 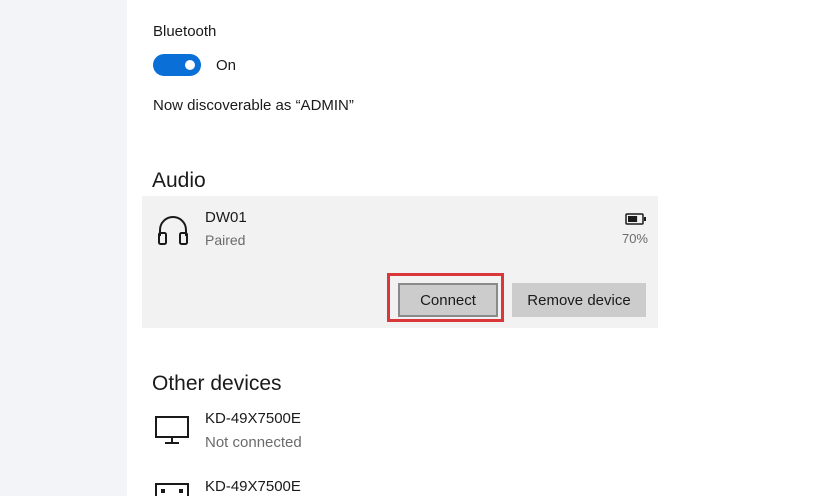 I want to click on other-devices-section-title: Other devices, so click(x=217, y=383).